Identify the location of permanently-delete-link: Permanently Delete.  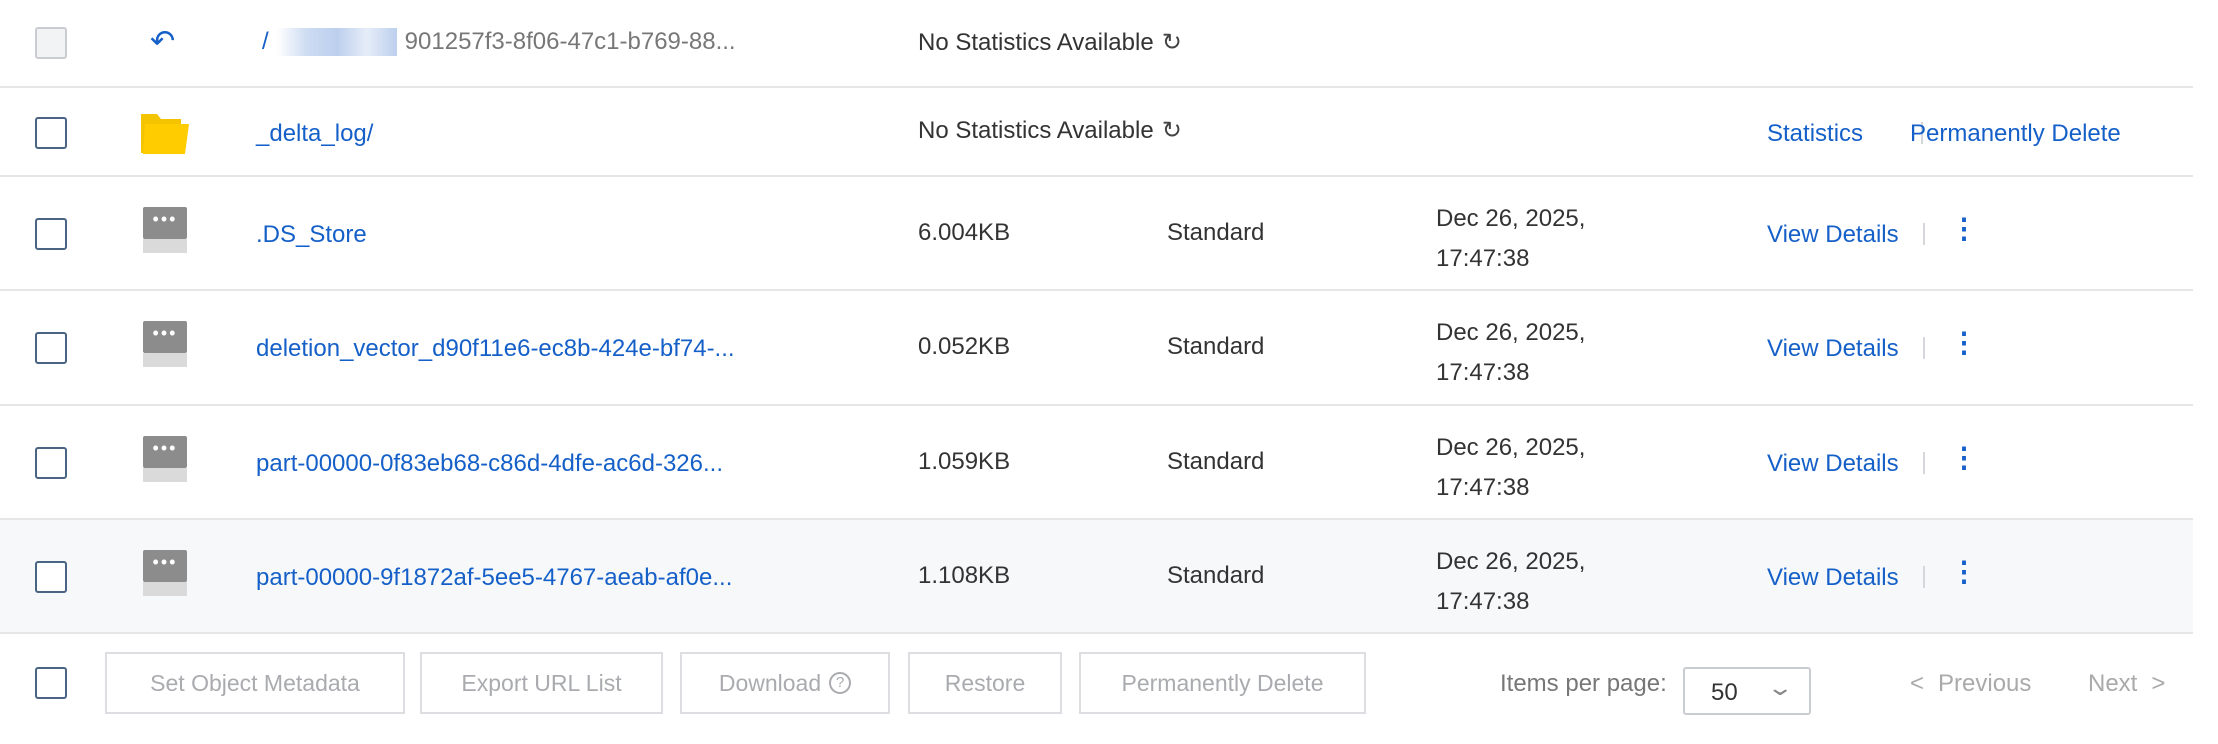
(2015, 134).